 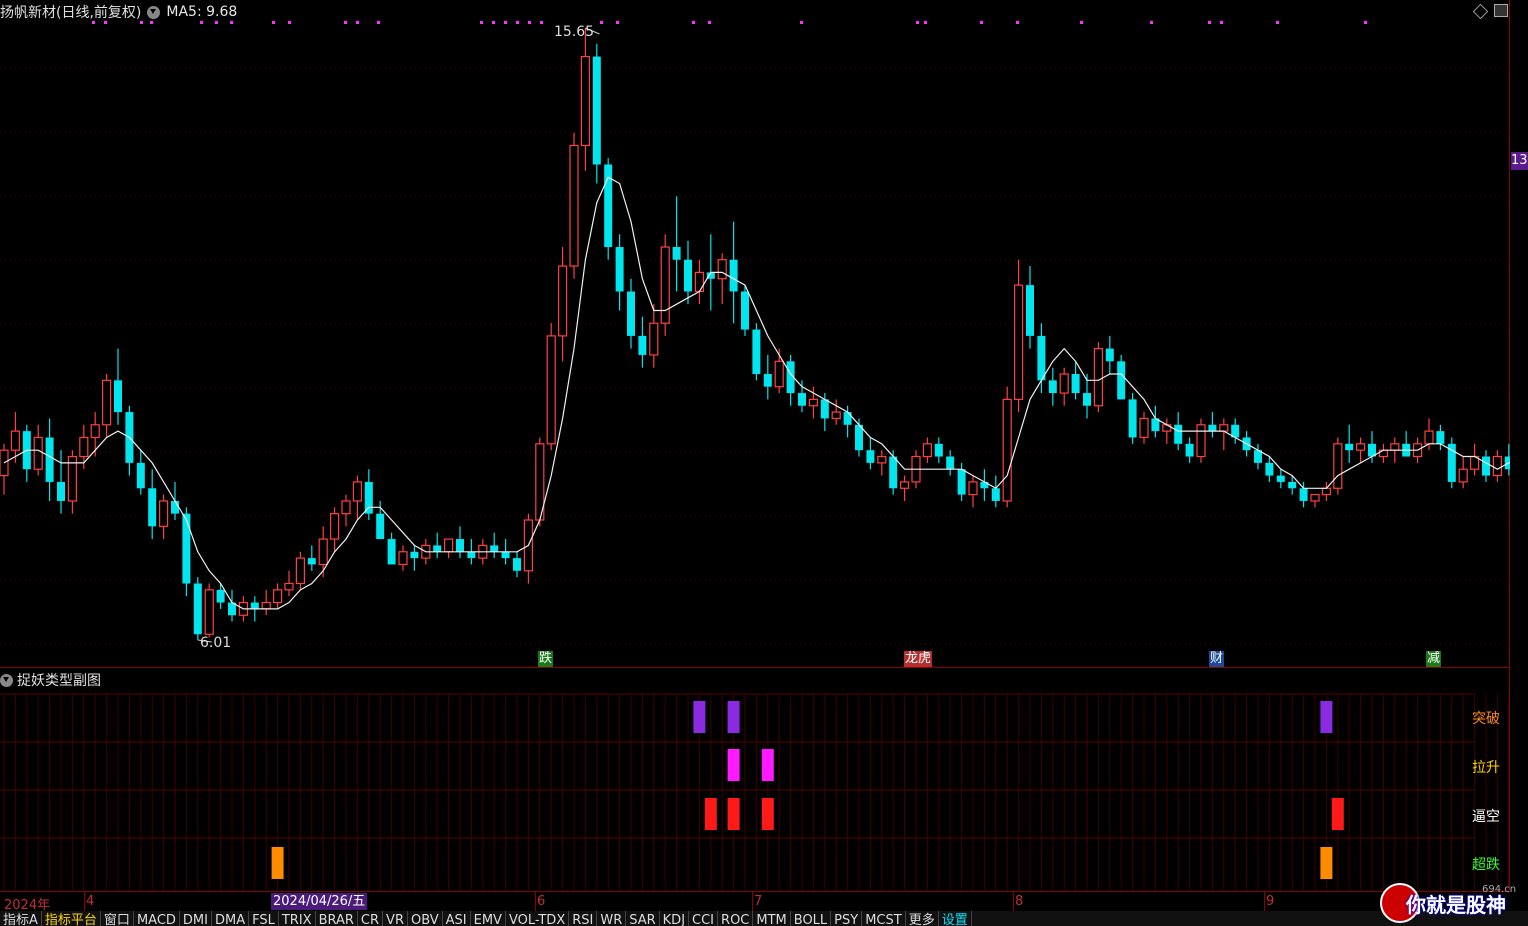 I want to click on tab-20: ROC, so click(x=736, y=918).